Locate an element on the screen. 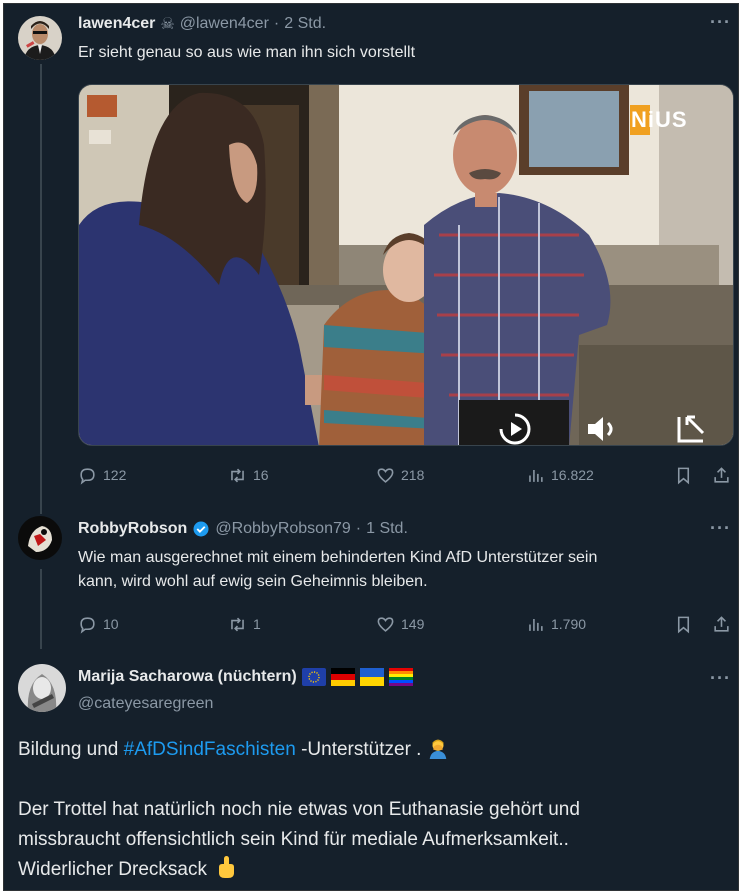  text-segment: Bildung und is located at coordinates (71, 749).